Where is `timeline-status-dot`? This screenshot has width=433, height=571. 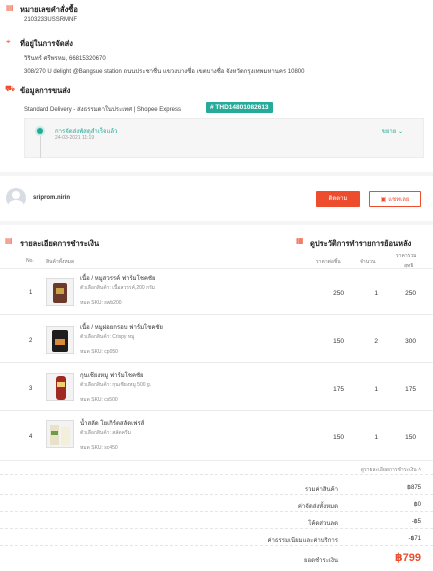 timeline-status-dot is located at coordinates (40, 131).